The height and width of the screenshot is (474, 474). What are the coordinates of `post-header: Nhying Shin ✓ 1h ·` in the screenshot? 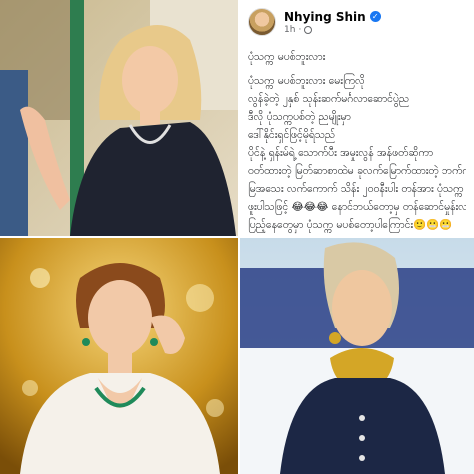 It's located at (357, 18).